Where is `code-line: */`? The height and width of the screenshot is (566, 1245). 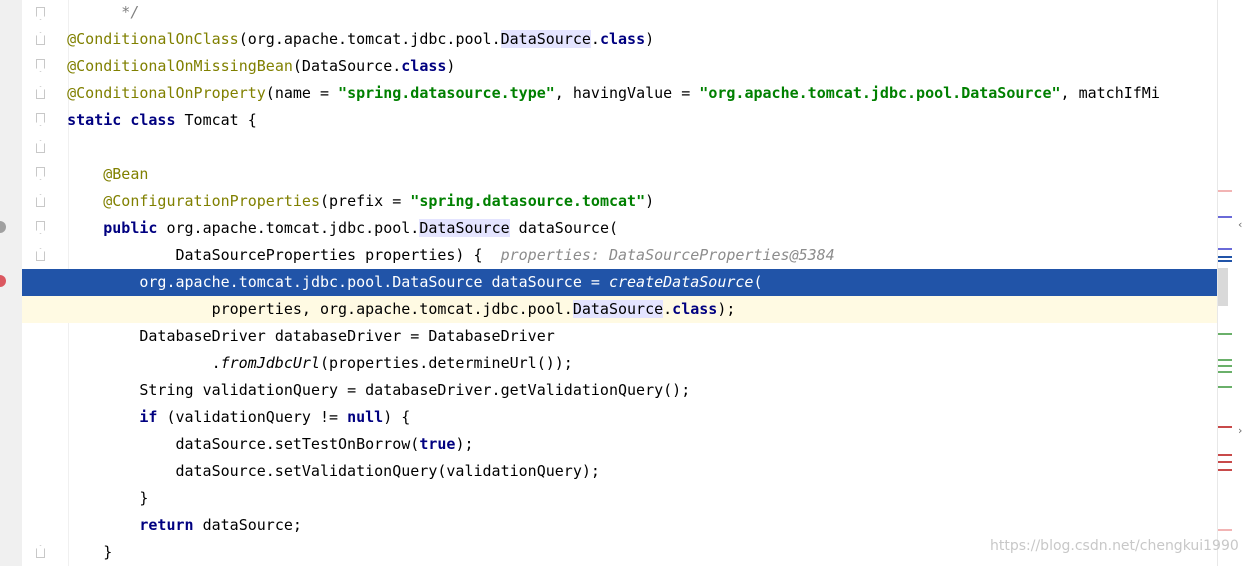 code-line: */ is located at coordinates (619, 13).